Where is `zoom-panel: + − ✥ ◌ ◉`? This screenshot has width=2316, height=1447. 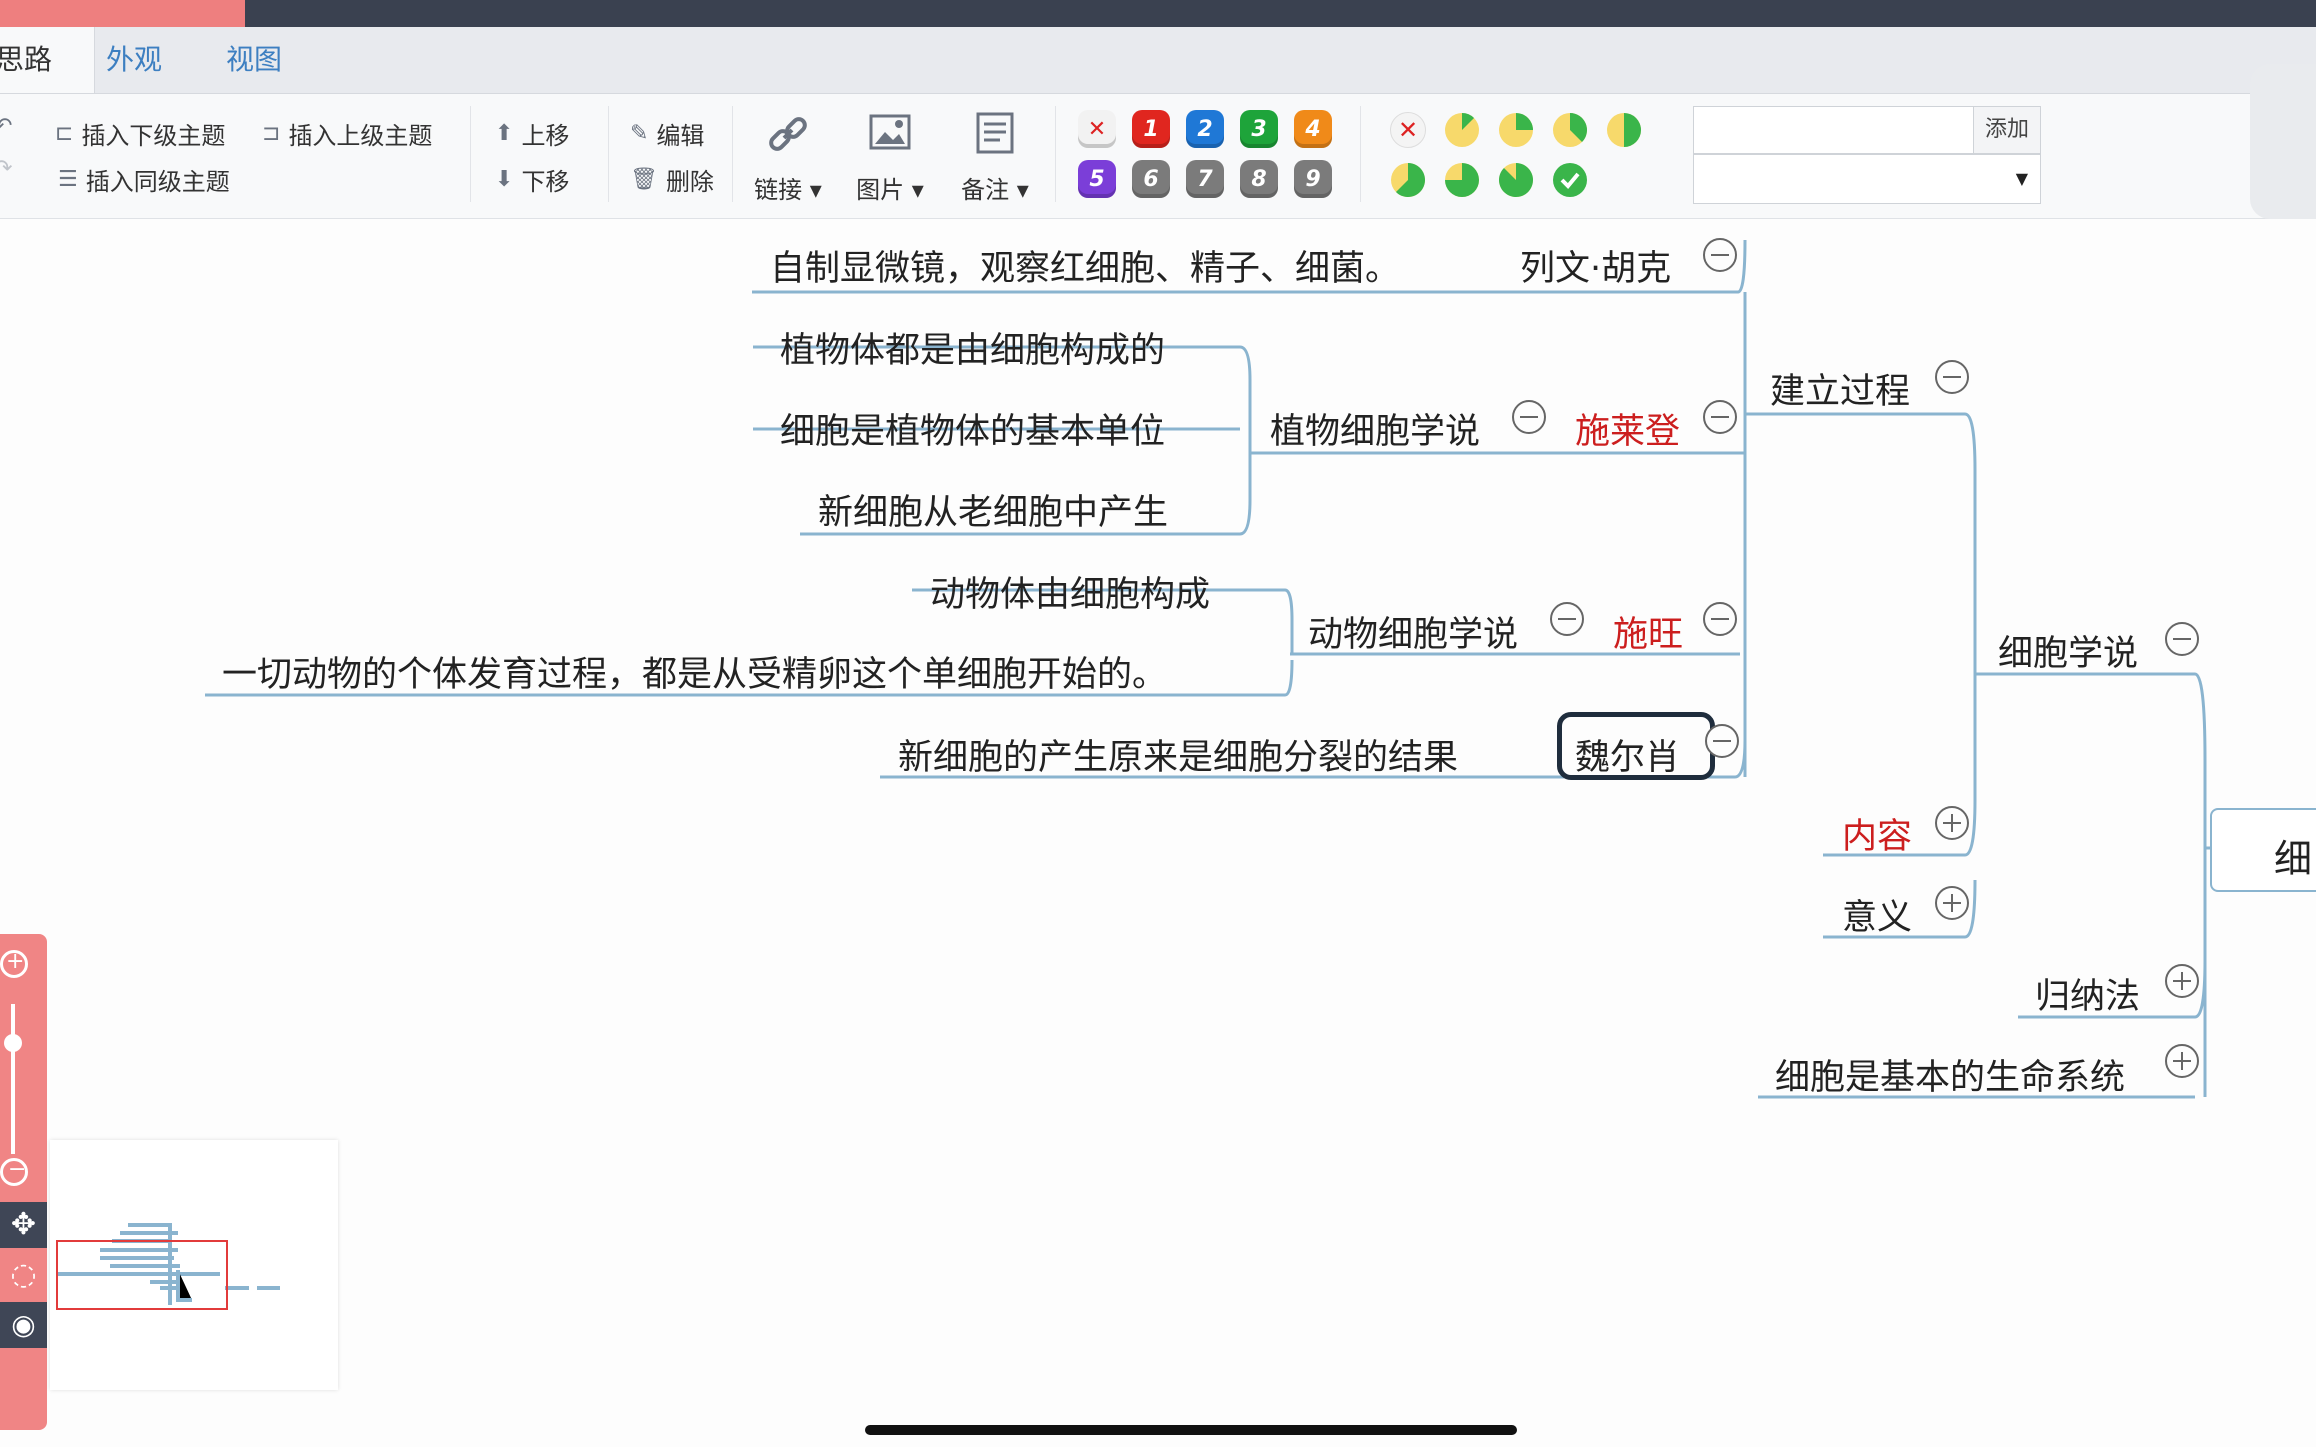
zoom-panel: + − ✥ ◌ ◉ is located at coordinates (23, 1182).